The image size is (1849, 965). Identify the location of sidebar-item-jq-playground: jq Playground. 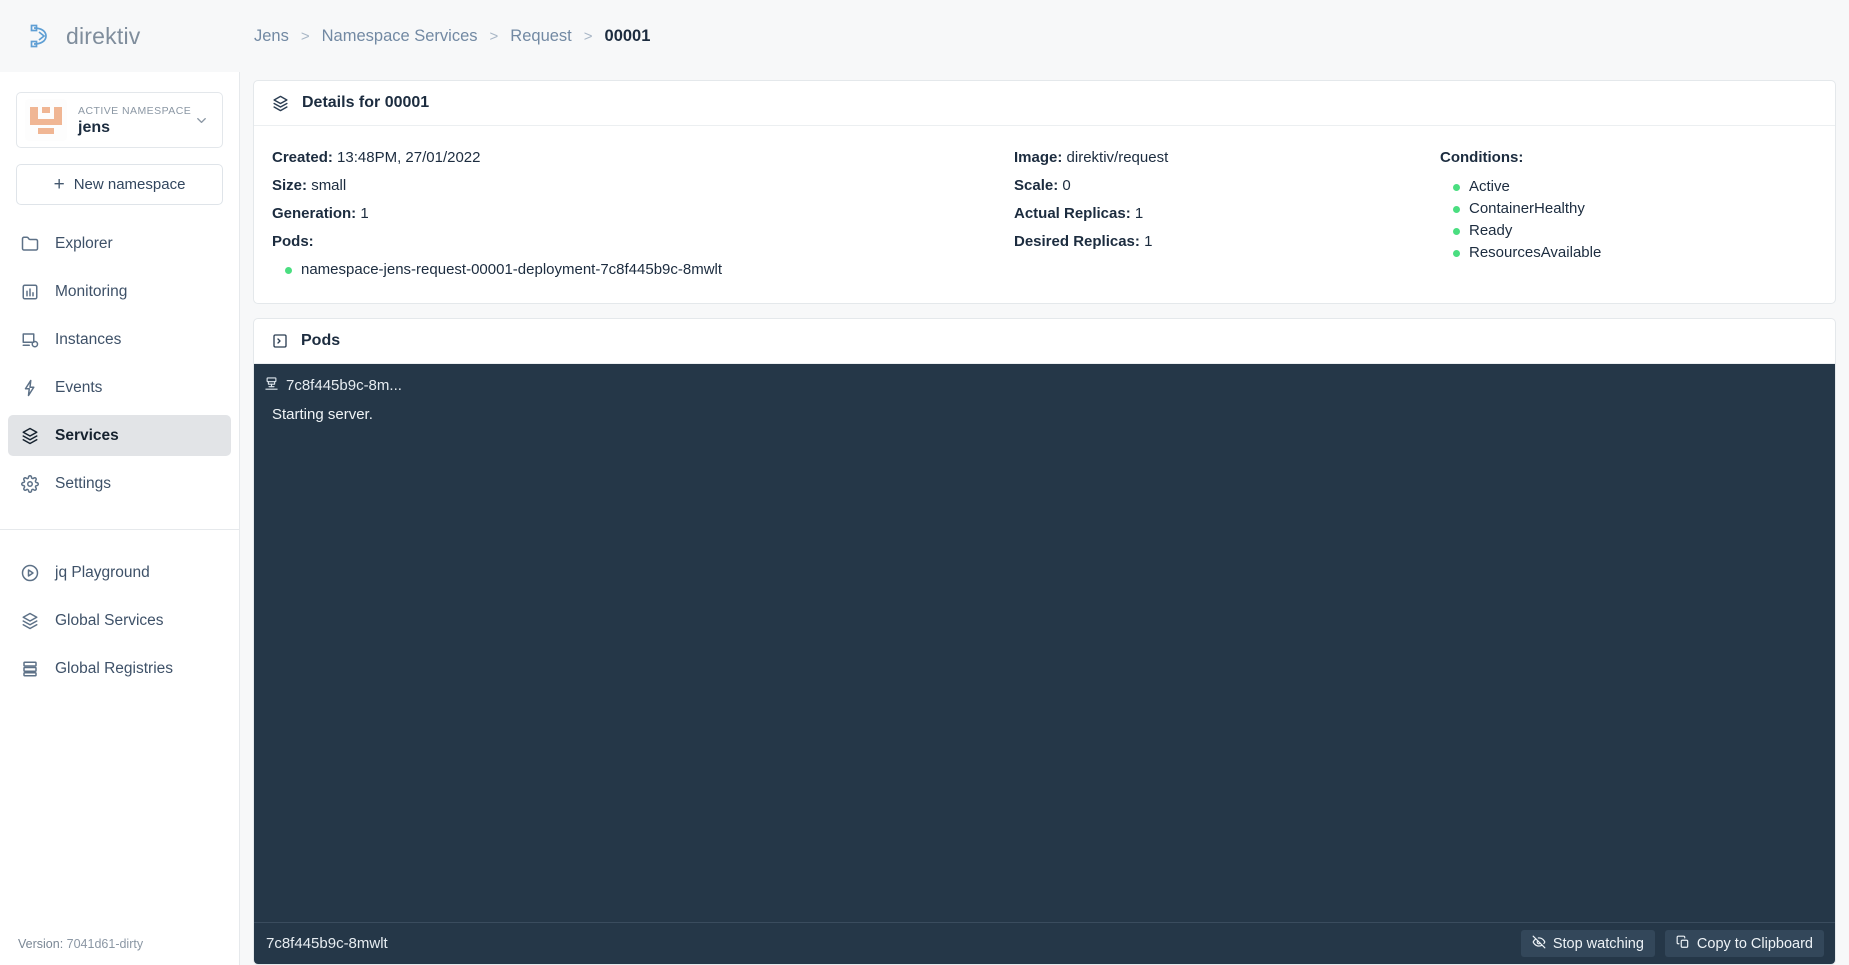
(119, 572).